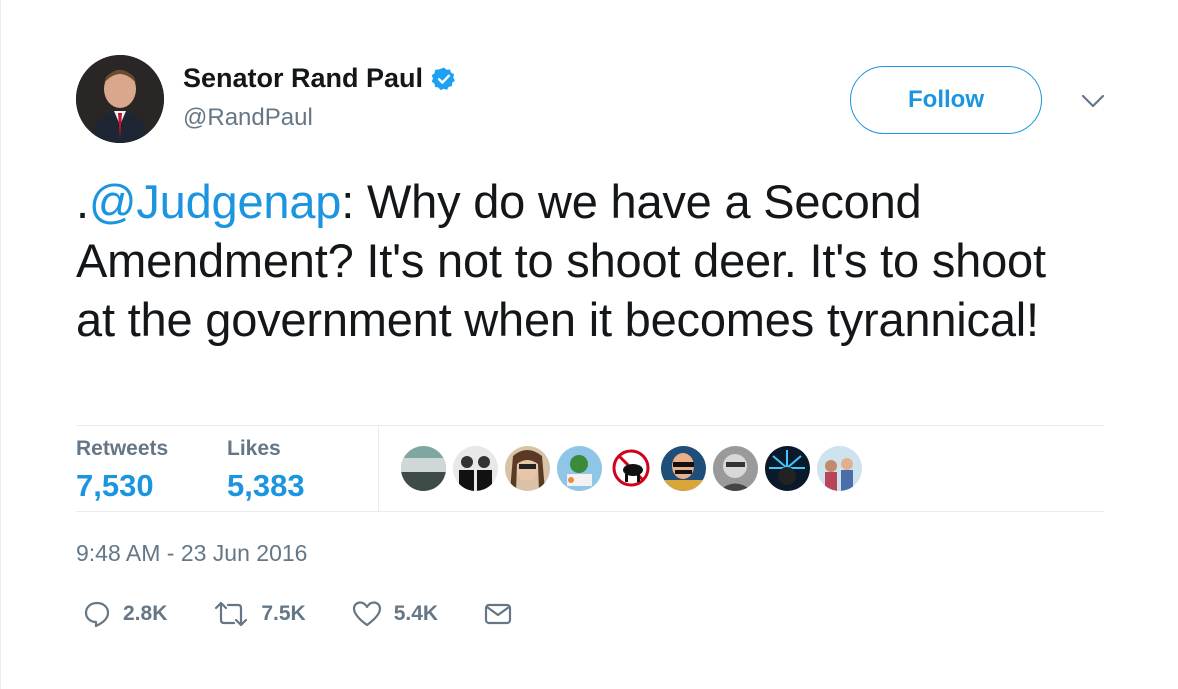  I want to click on verified-badge-icon, so click(443, 78).